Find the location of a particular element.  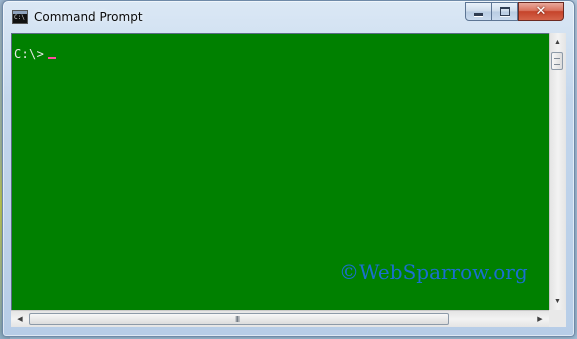

scroll-left-arrow-icon: ◀ is located at coordinates (20, 319).